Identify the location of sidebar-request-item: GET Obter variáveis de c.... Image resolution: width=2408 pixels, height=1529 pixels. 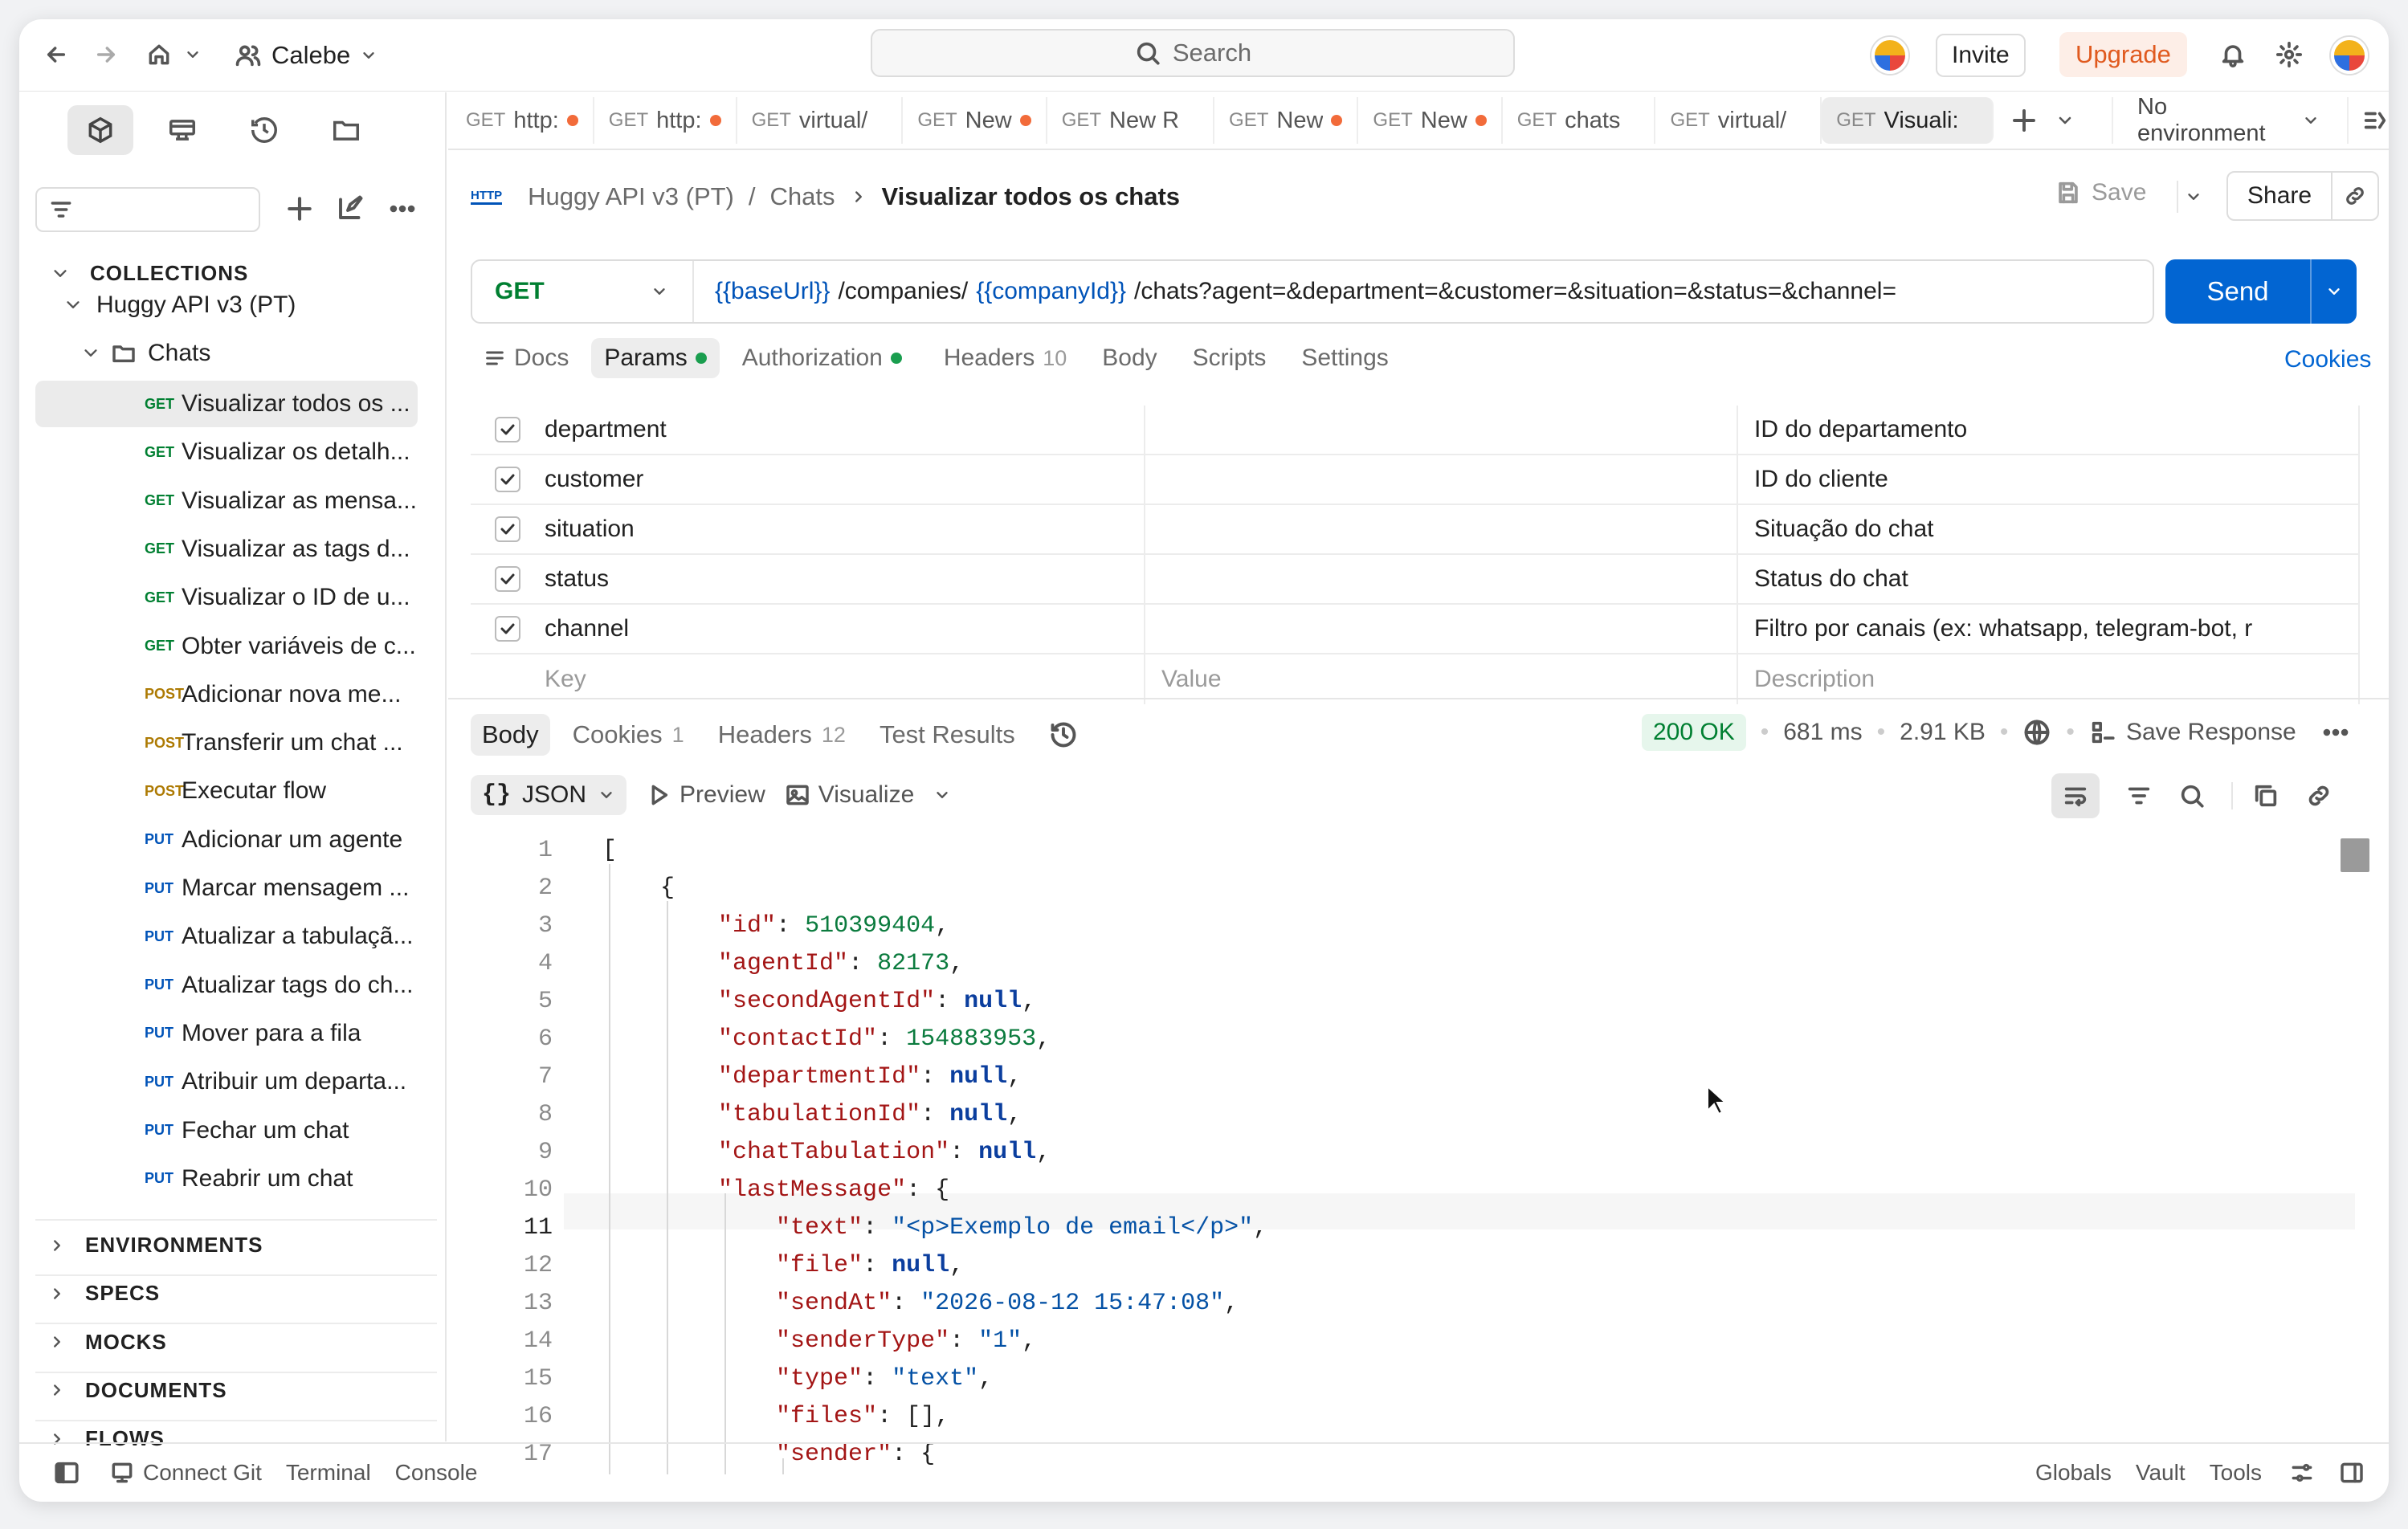
(227, 646).